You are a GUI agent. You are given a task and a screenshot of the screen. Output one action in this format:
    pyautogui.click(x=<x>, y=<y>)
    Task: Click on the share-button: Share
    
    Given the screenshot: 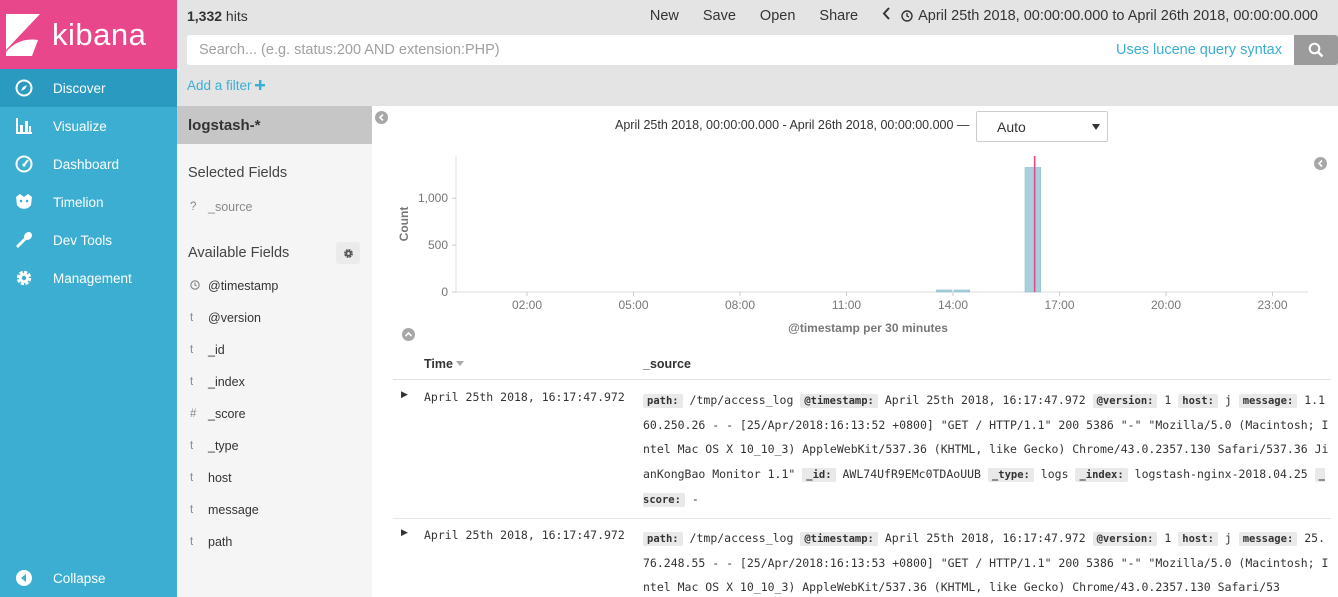 What is the action you would take?
    pyautogui.click(x=838, y=16)
    